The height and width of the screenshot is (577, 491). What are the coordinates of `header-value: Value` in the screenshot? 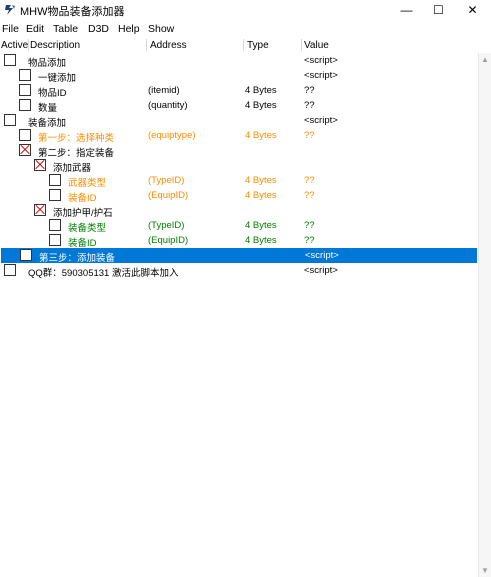 It's located at (316, 45).